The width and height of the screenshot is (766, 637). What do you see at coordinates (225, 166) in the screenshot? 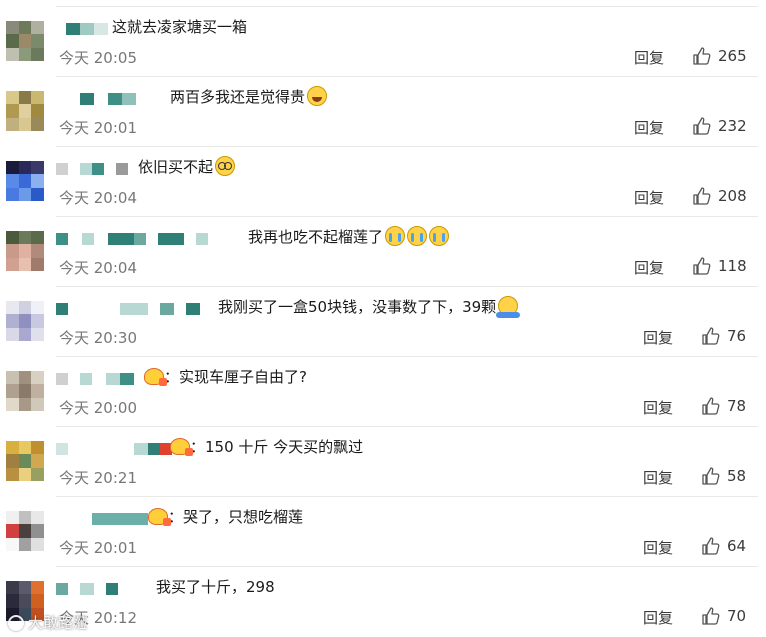
I see `glasses-emoji-icon` at bounding box center [225, 166].